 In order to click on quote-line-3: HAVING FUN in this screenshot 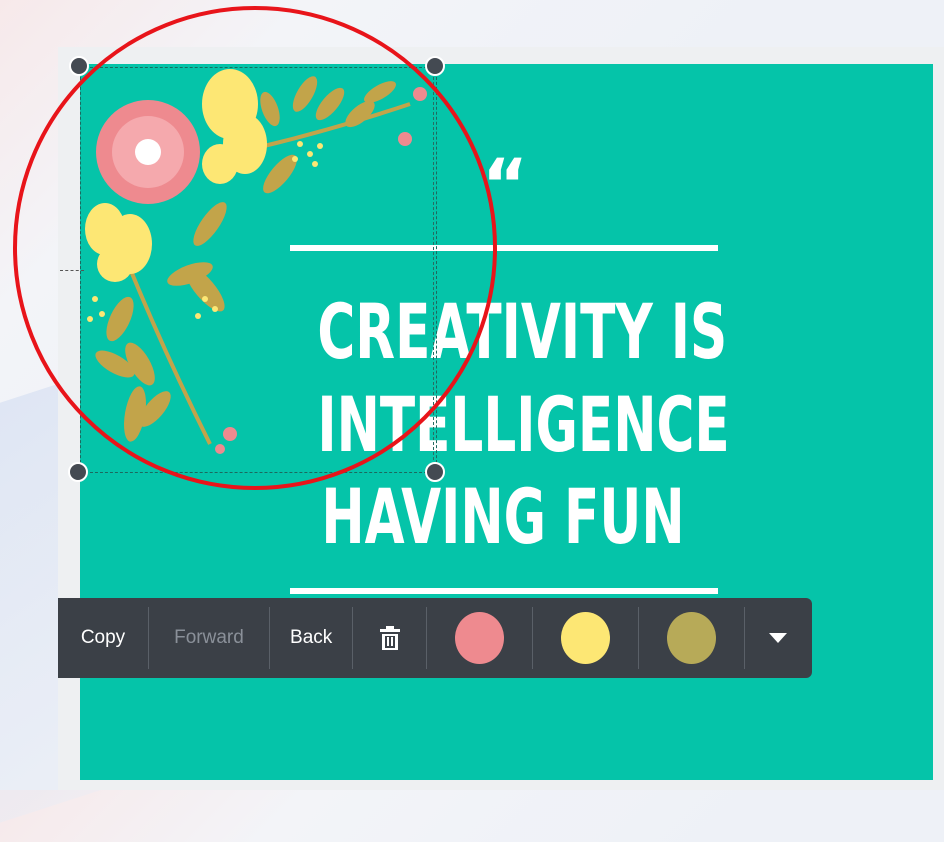, I will do `click(502, 517)`.